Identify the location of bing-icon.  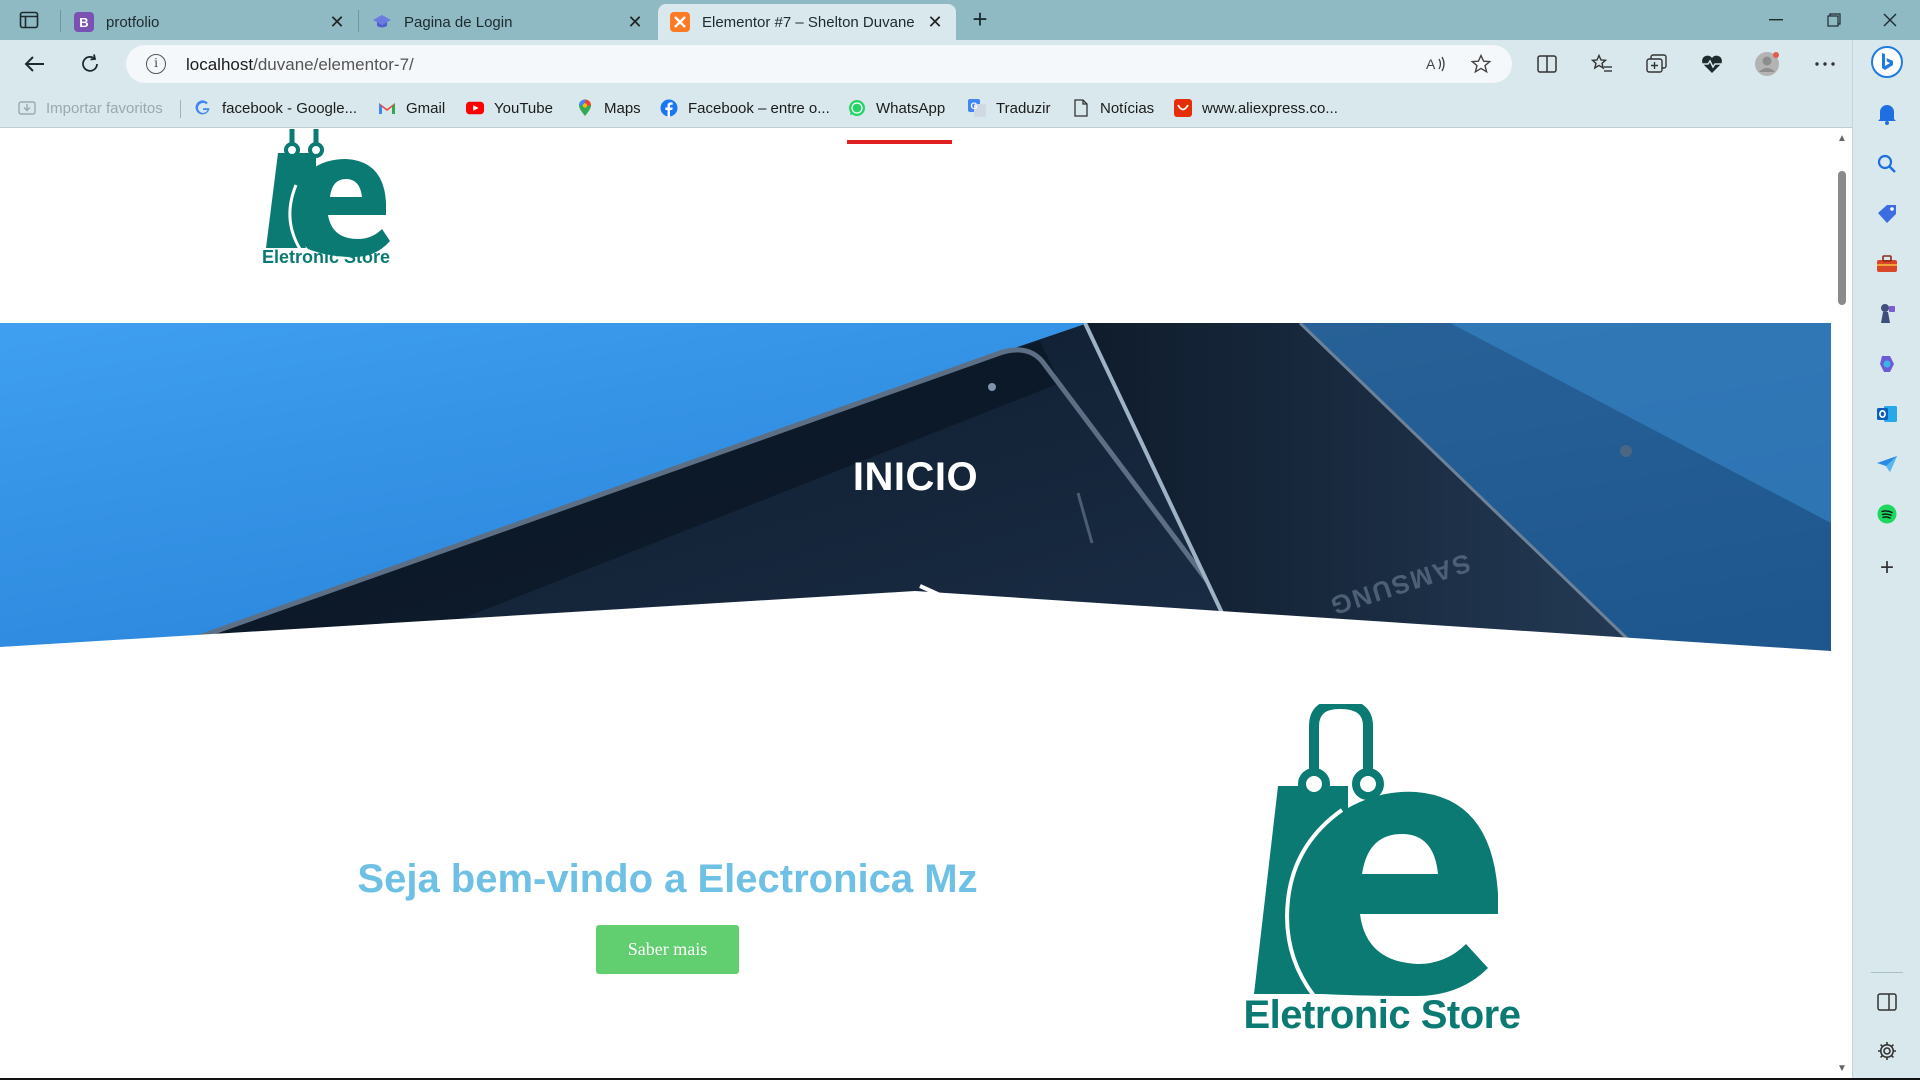
(1887, 62).